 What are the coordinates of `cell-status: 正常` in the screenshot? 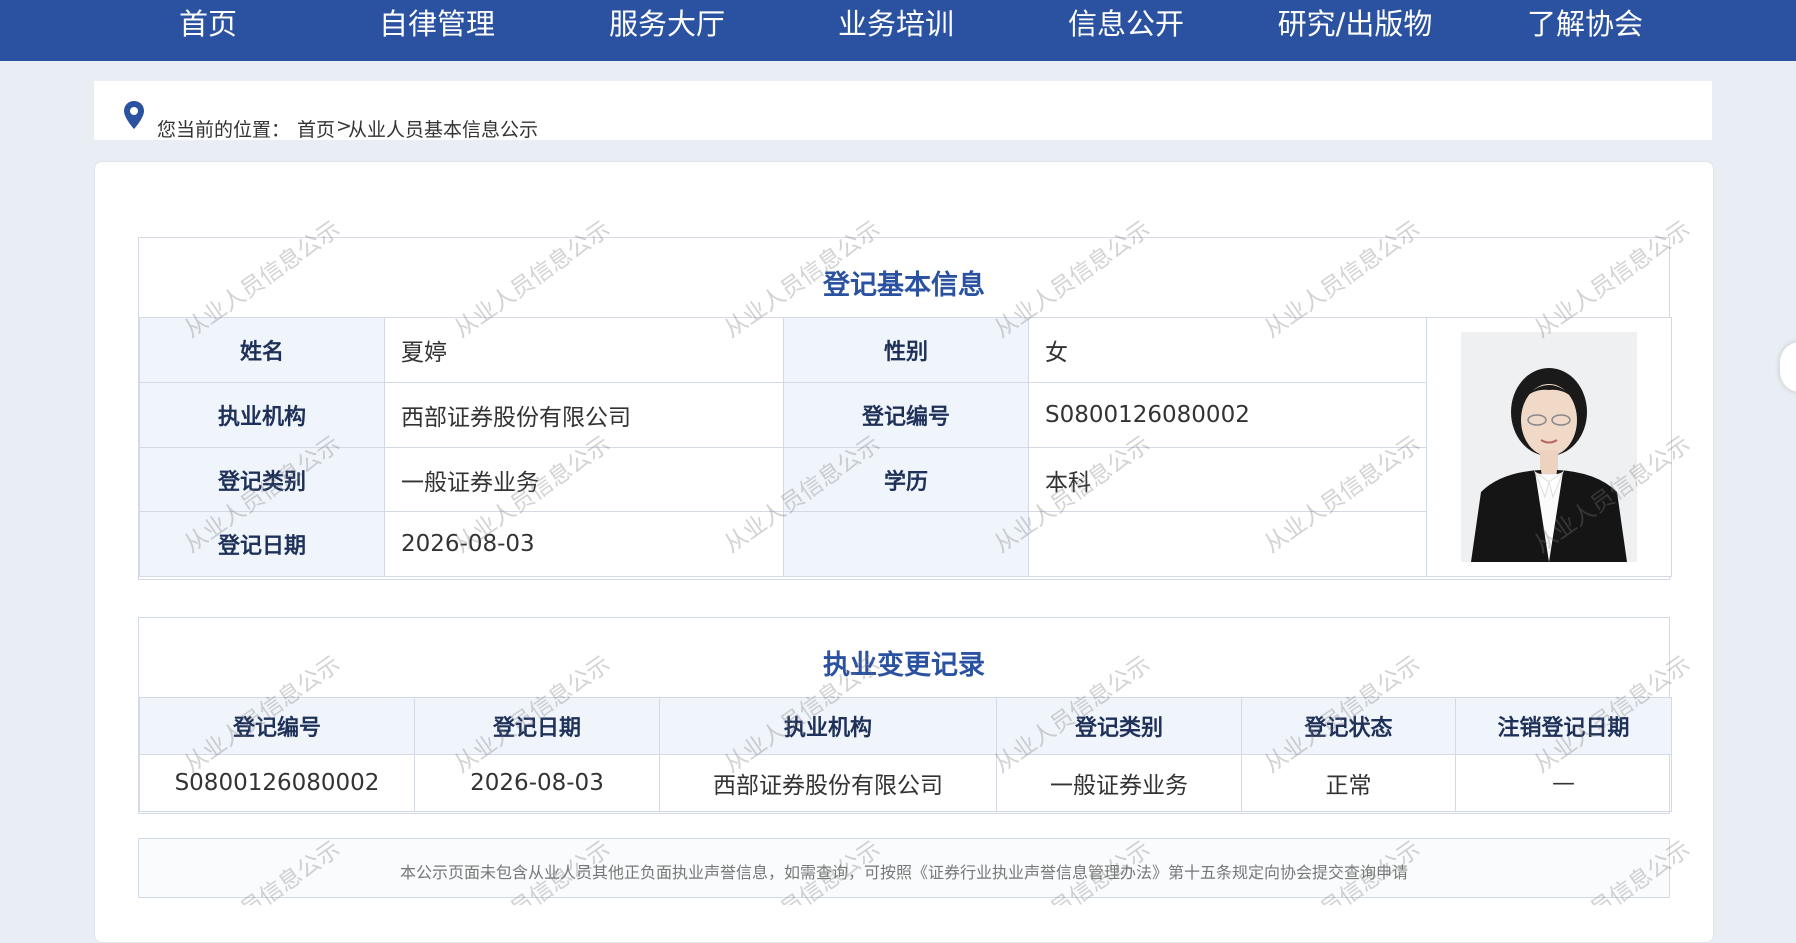 It's located at (1348, 783).